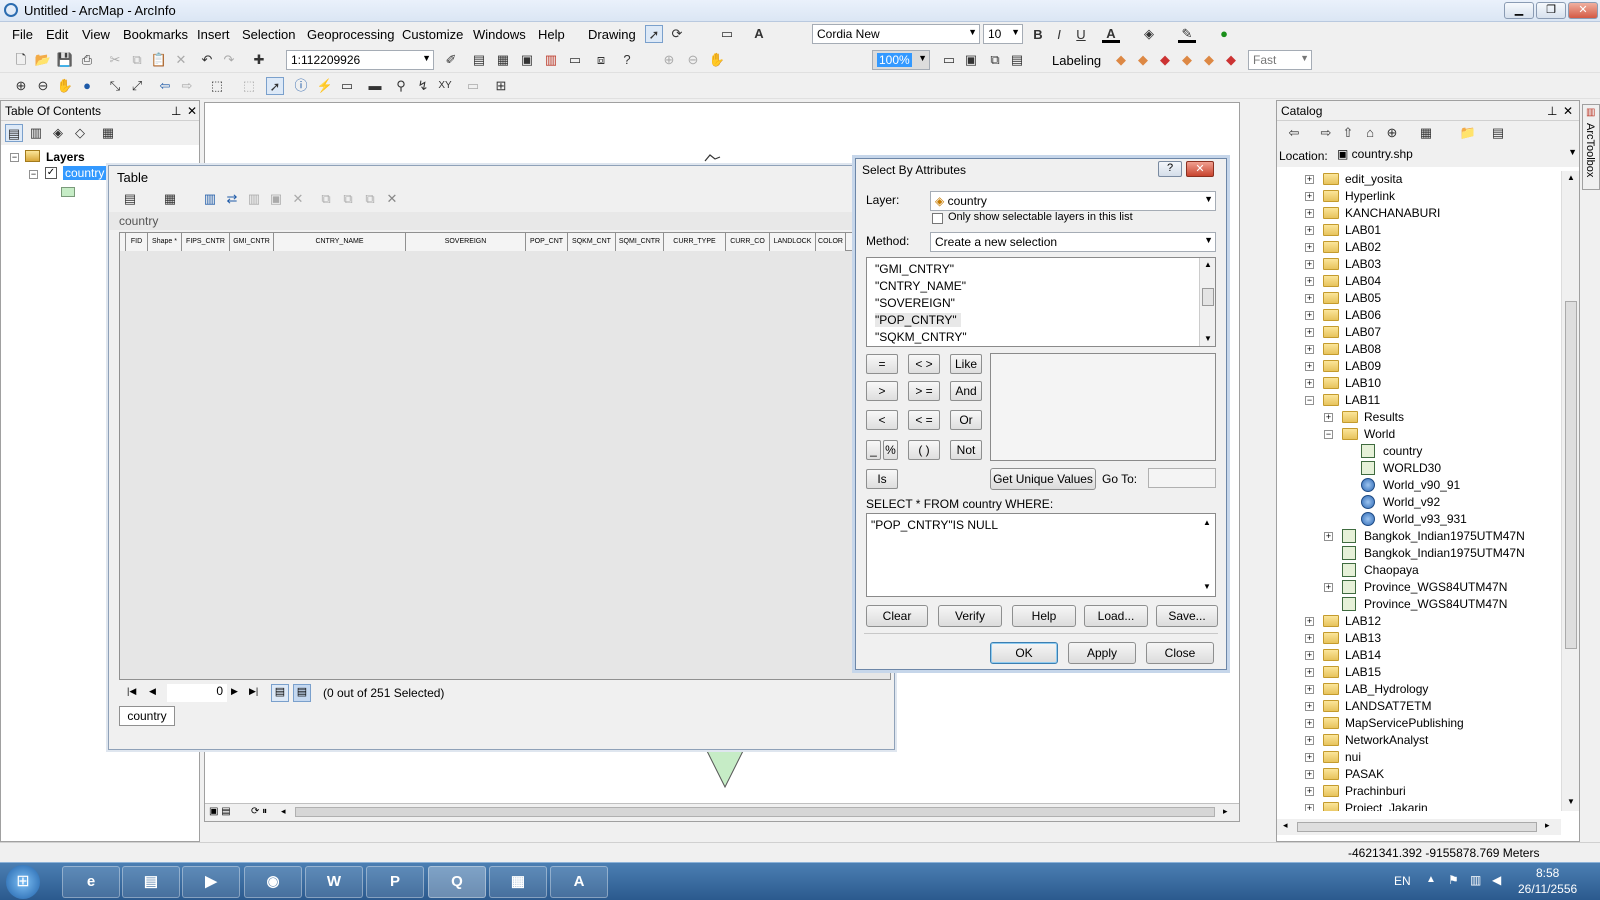  Describe the element at coordinates (1187, 34) in the screenshot. I see `line-color-icon: ✎` at that location.